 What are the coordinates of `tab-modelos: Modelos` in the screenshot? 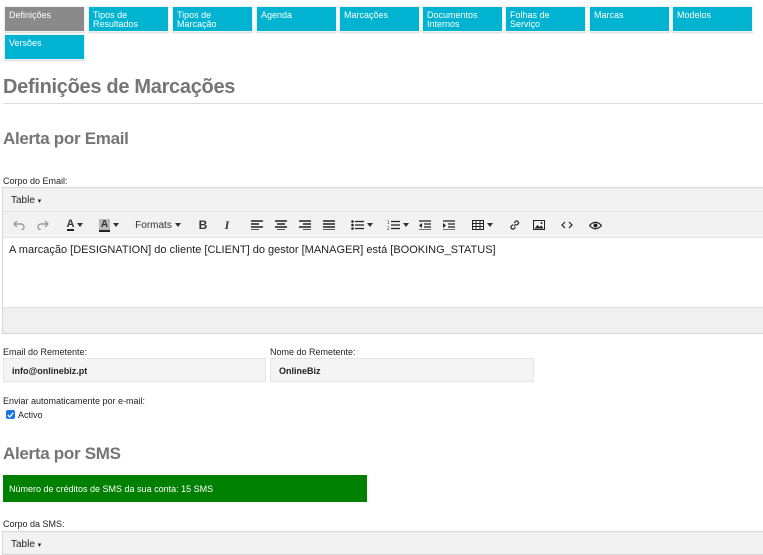 It's located at (712, 19).